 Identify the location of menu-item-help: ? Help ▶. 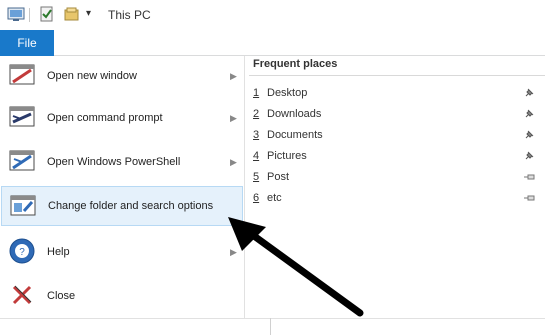
(122, 252).